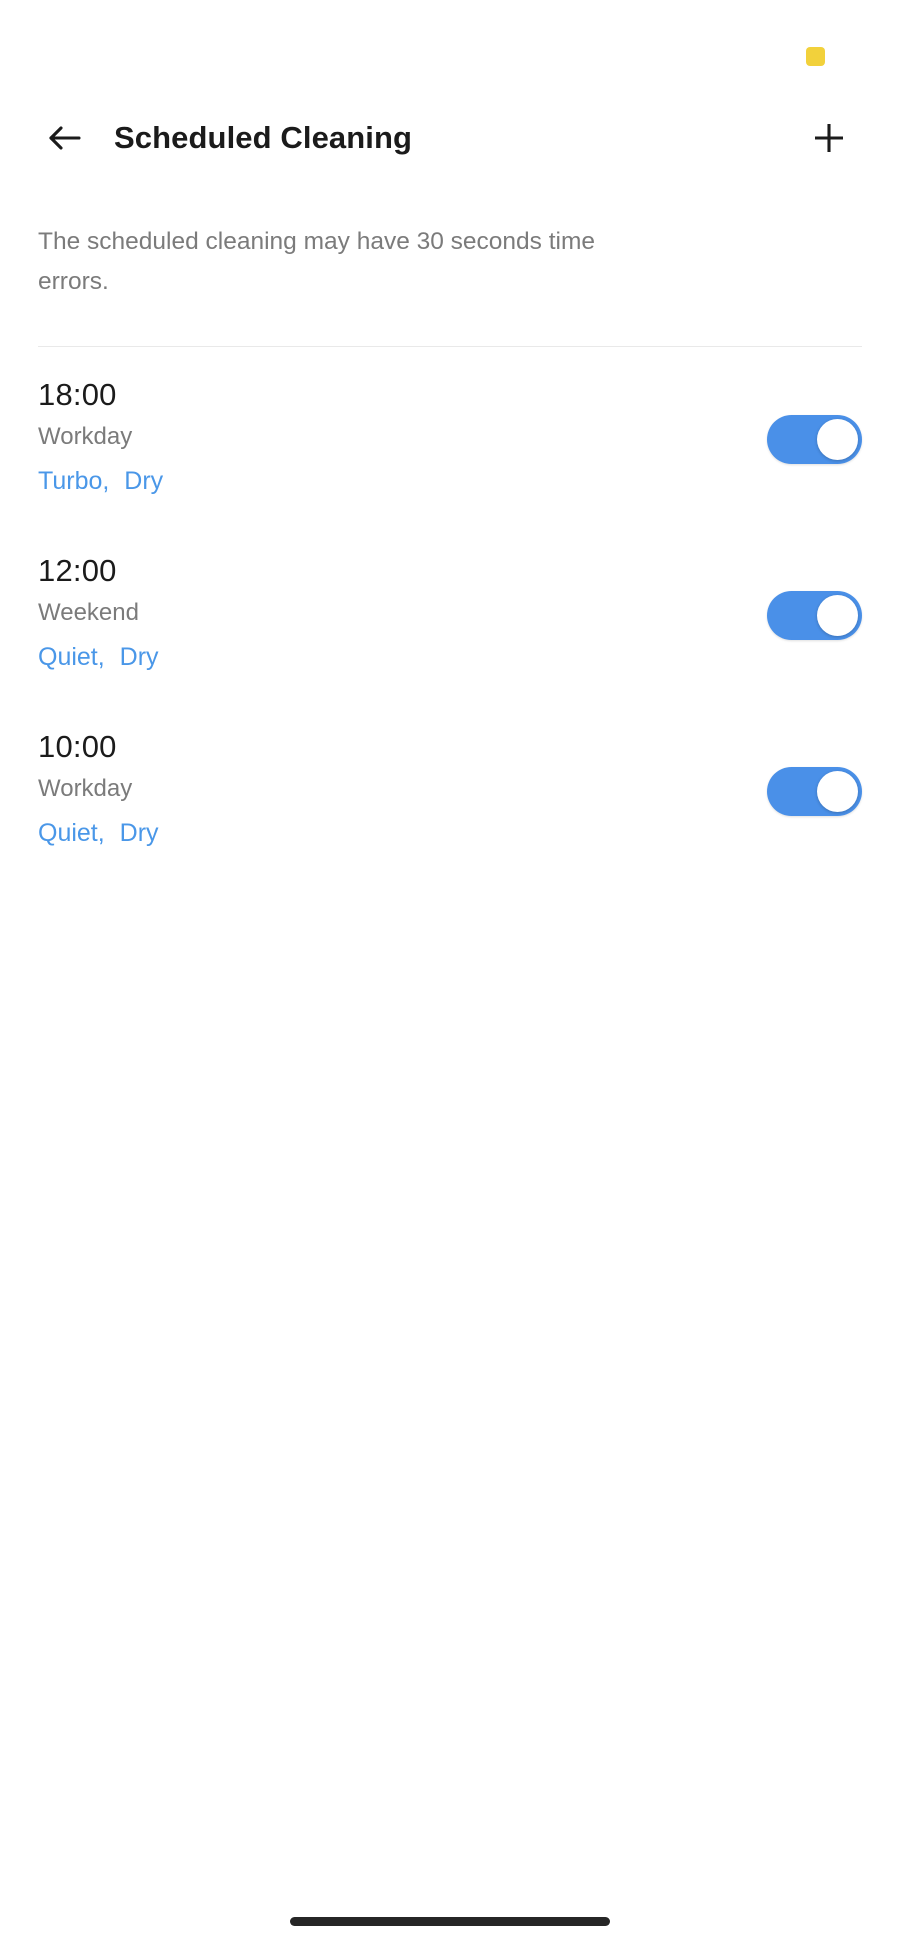 The image size is (900, 1948). I want to click on schedule-row: 12:00 Weekend Quiet, Dry, so click(450, 611).